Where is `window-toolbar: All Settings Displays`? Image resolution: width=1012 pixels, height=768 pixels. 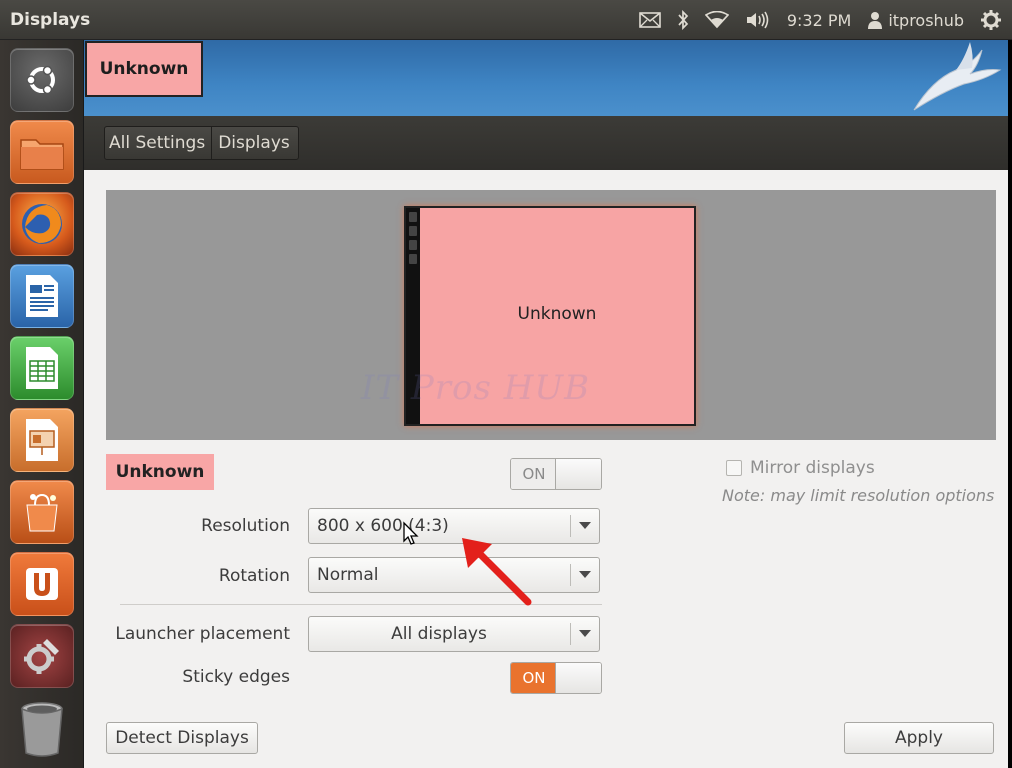
window-toolbar: All Settings Displays is located at coordinates (546, 143).